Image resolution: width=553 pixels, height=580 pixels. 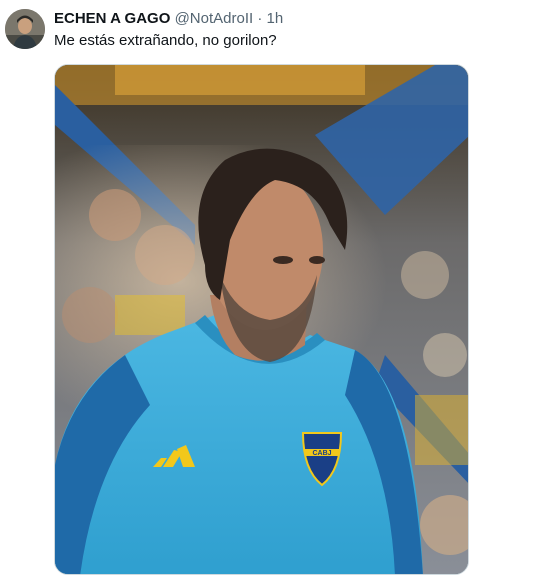 What do you see at coordinates (321, 453) in the screenshot?
I see `crest-text: CABJ` at bounding box center [321, 453].